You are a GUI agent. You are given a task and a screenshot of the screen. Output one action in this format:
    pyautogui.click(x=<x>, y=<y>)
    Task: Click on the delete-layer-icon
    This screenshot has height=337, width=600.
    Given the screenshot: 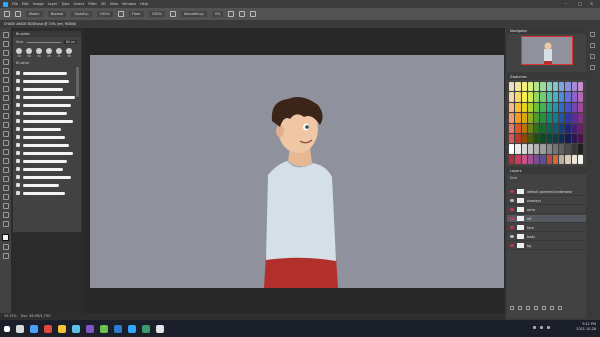 What is the action you would take?
    pyautogui.click(x=560, y=308)
    